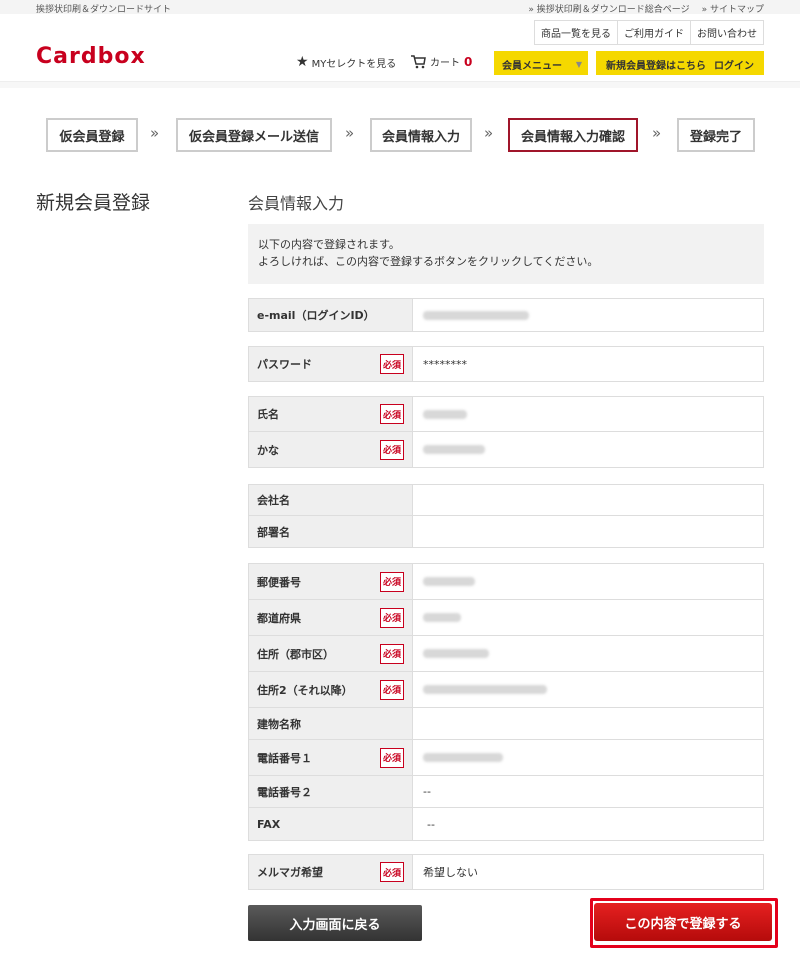 Image resolution: width=800 pixels, height=964 pixels. Describe the element at coordinates (654, 32) in the screenshot. I see `guide-link: ご利用ガイド` at that location.